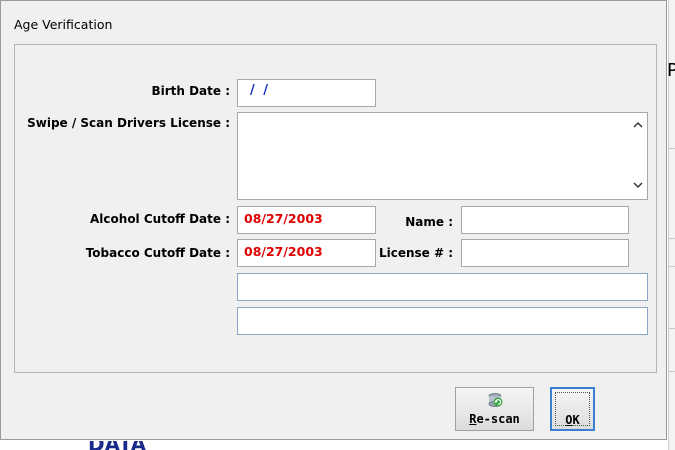  Describe the element at coordinates (160, 219) in the screenshot. I see `alcohol-cutoff-label: Alcohol Cutoff Date :` at that location.